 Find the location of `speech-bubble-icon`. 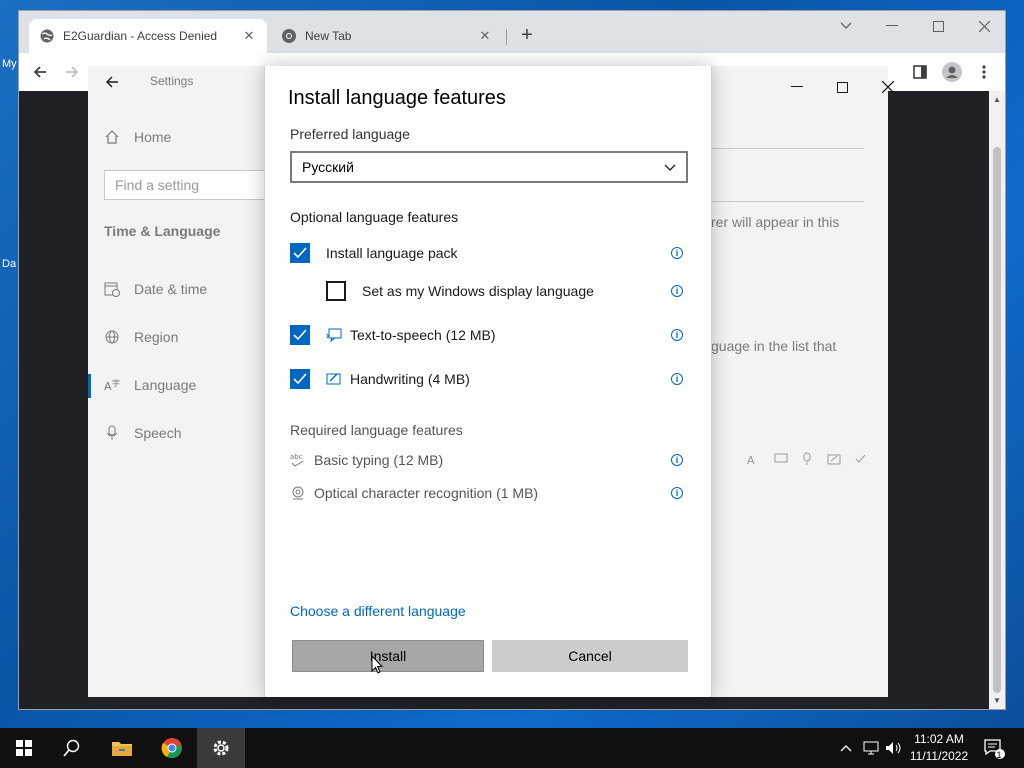

speech-bubble-icon is located at coordinates (780, 458).